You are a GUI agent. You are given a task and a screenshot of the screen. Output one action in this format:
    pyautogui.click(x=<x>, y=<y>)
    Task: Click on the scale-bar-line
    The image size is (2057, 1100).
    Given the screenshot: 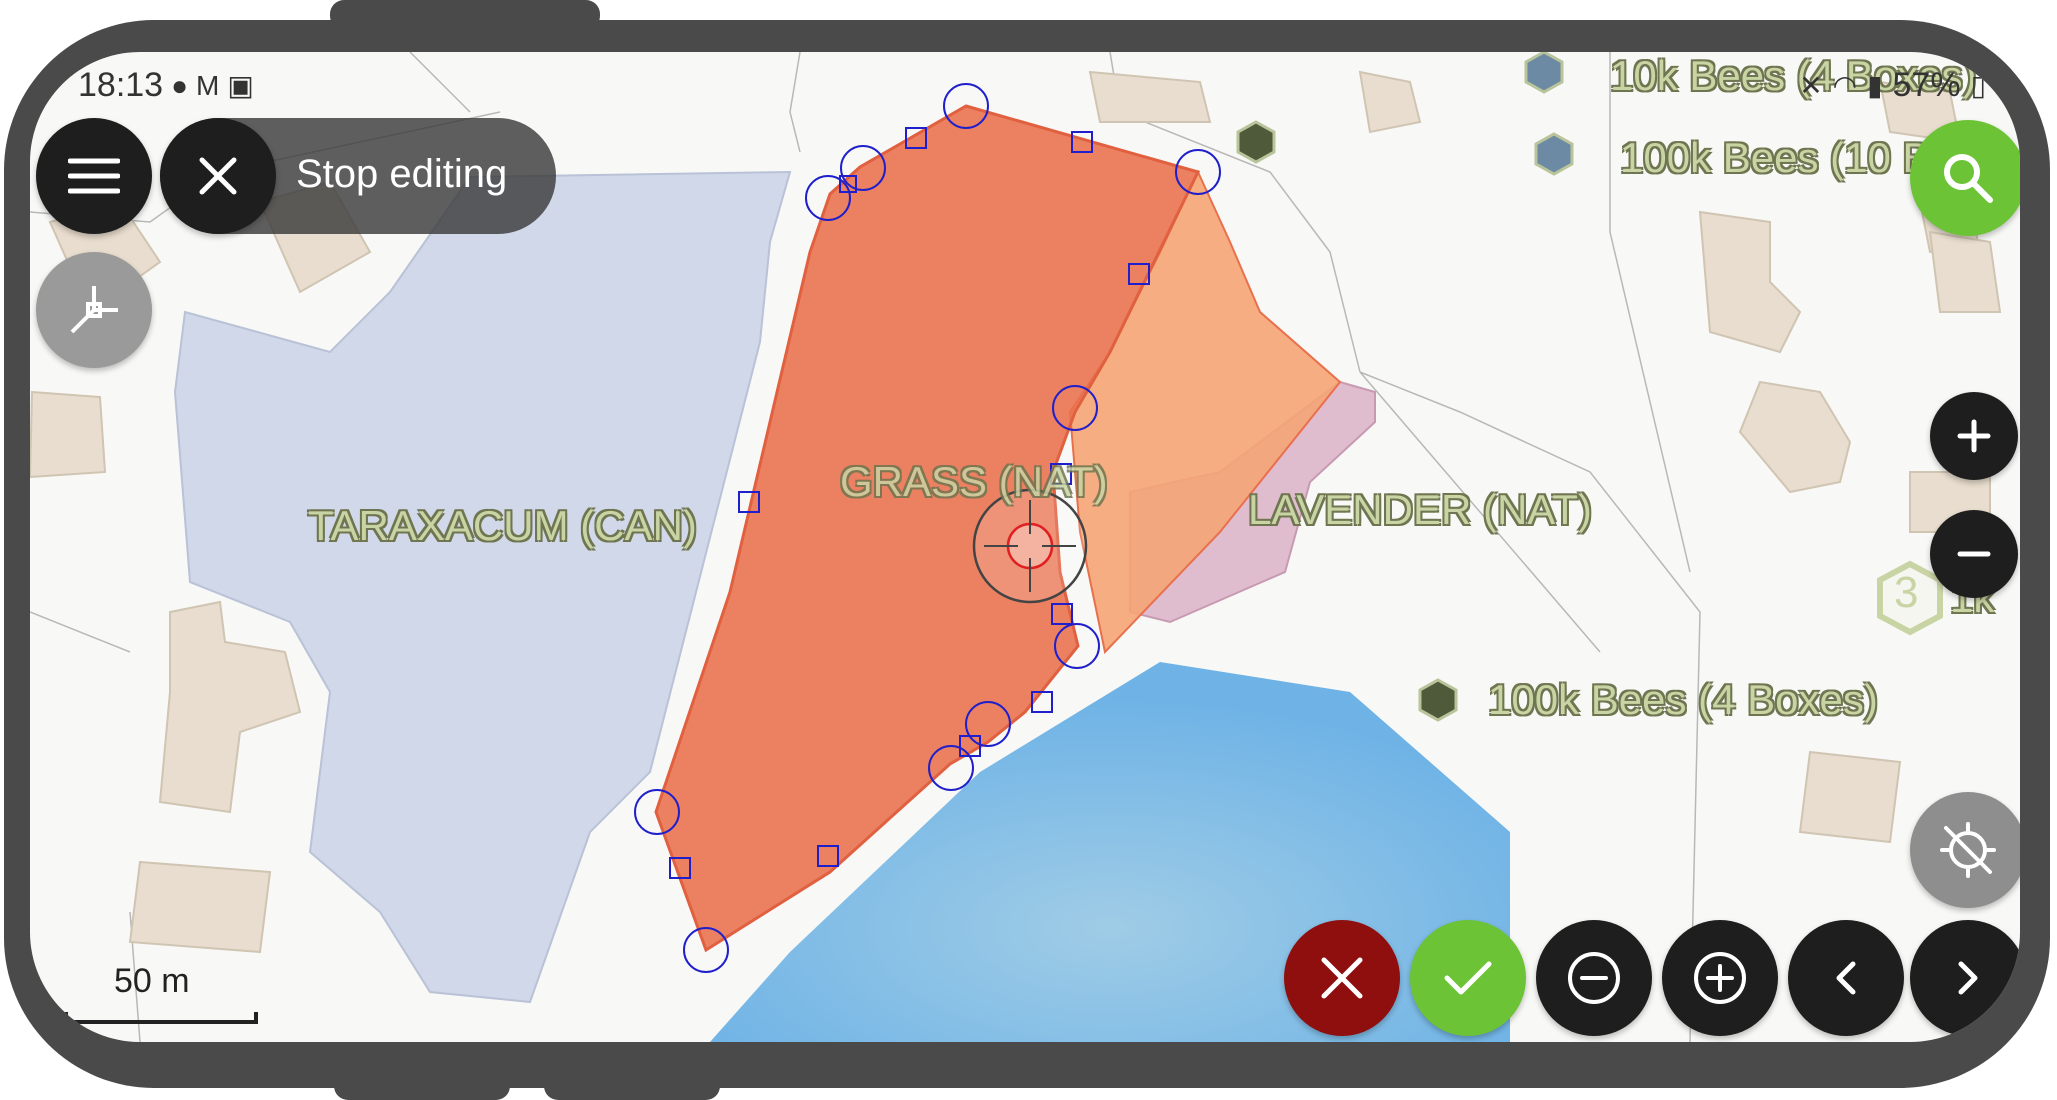 What is the action you would take?
    pyautogui.click(x=161, y=1018)
    